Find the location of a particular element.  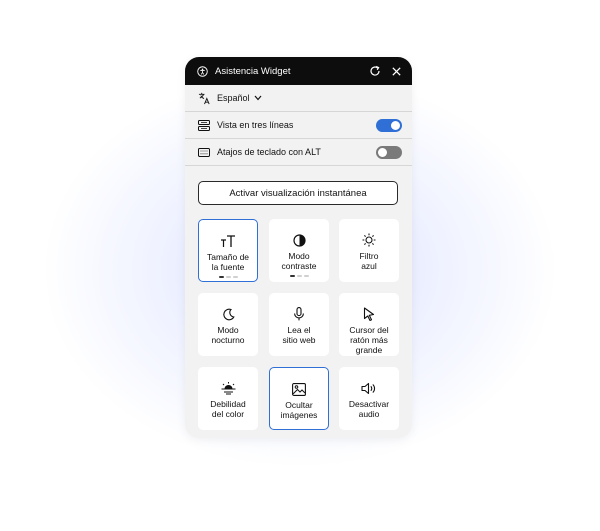

contrast-level is located at coordinates (299, 276).